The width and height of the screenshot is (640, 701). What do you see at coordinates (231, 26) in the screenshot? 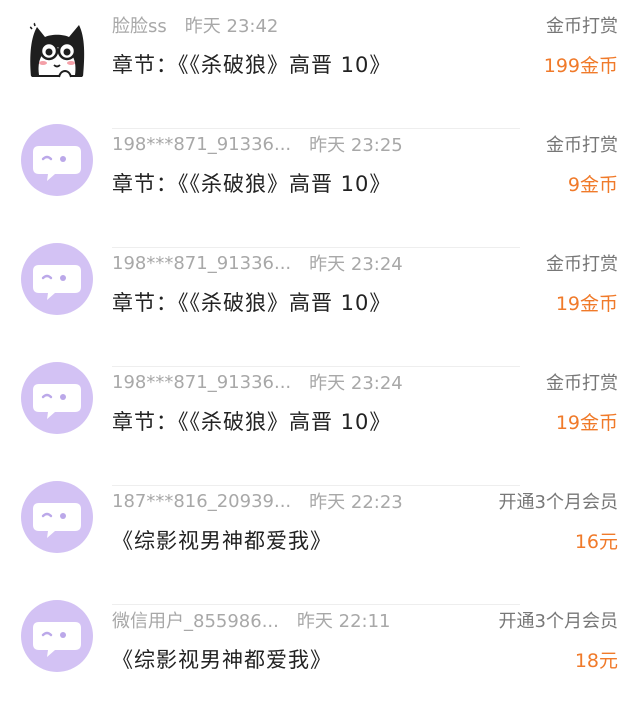
I see `timestamp: 昨天 23:42` at bounding box center [231, 26].